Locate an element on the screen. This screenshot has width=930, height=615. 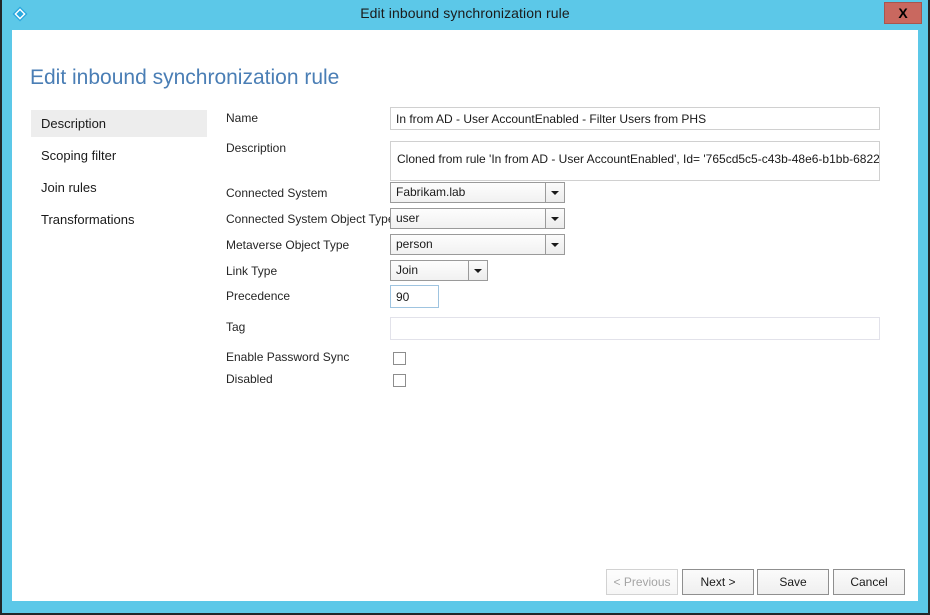
next-button: Next > is located at coordinates (718, 582).